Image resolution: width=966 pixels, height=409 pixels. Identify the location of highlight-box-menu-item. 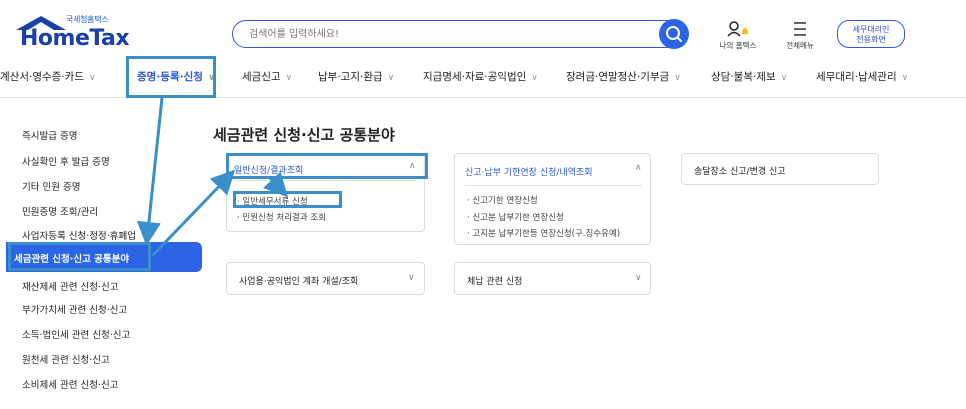
(287, 199).